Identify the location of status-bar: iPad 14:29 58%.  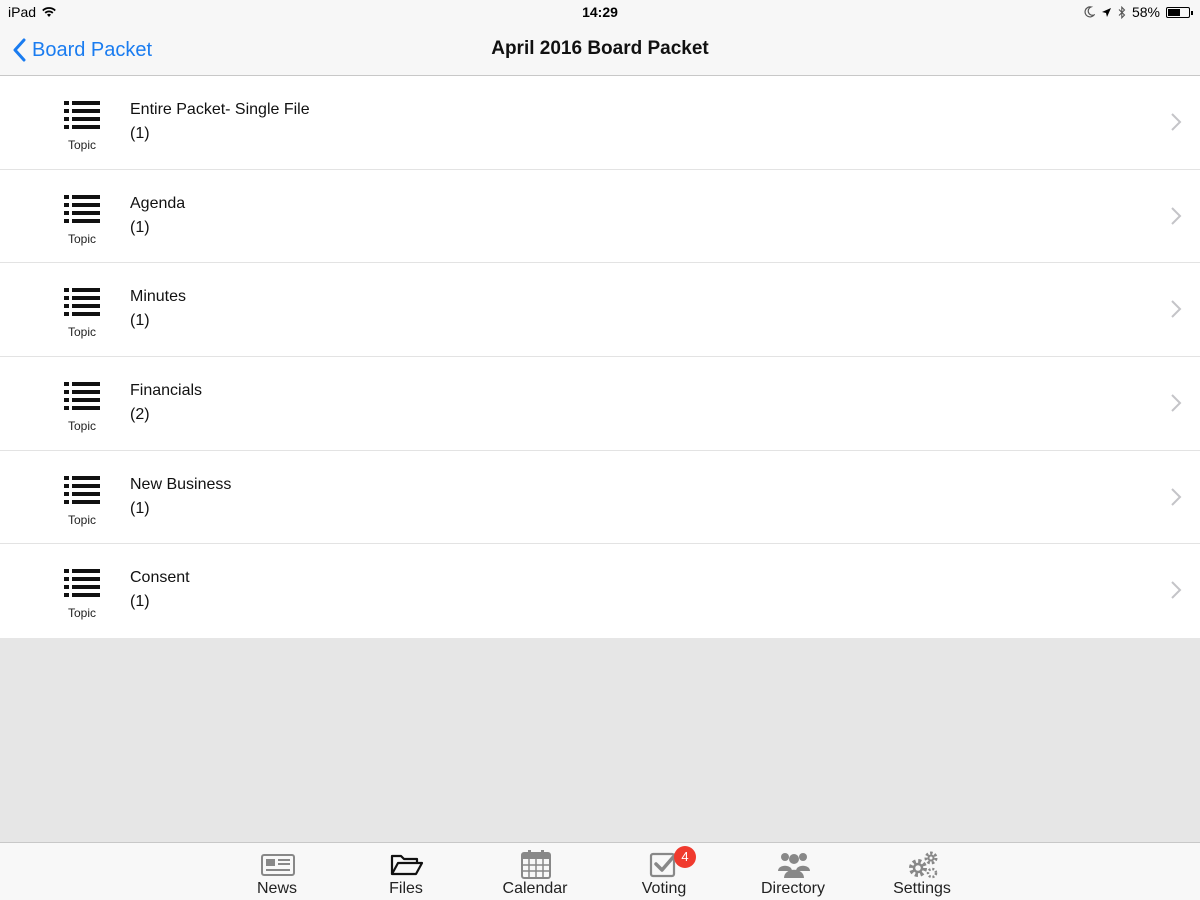
(600, 12).